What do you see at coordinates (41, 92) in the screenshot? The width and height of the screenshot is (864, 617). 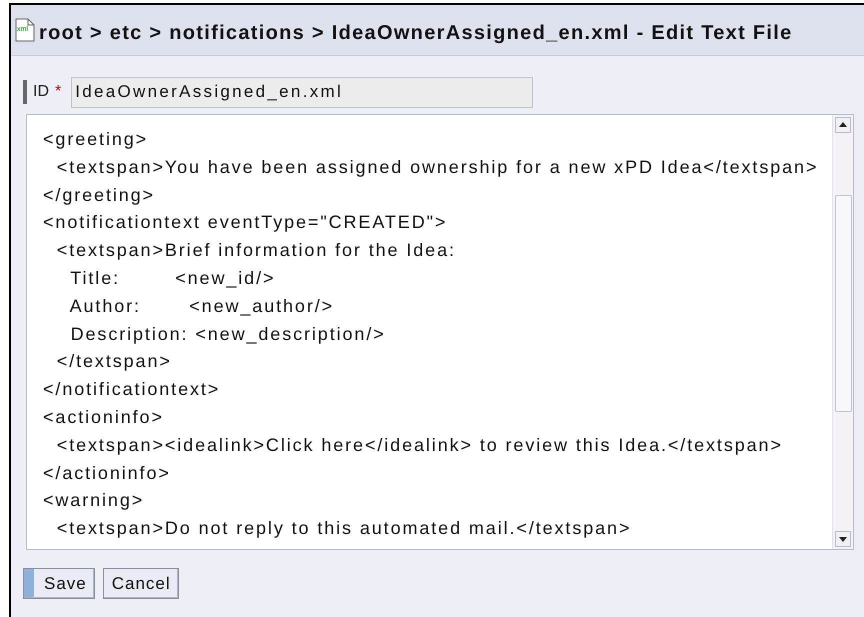 I see `id-label: ID` at bounding box center [41, 92].